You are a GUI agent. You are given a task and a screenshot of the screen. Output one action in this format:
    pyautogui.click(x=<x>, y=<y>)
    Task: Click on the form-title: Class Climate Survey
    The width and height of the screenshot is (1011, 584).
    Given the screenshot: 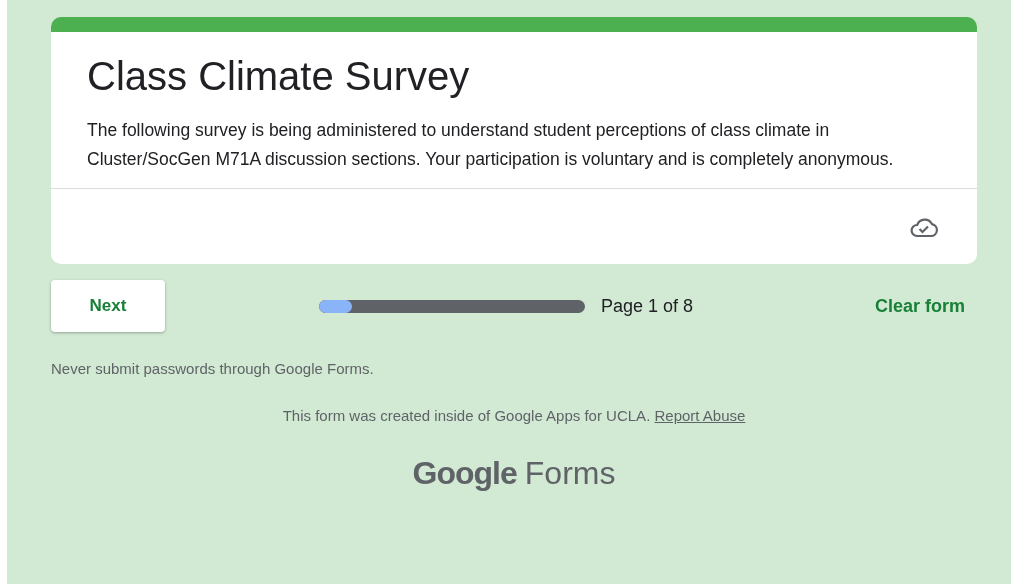 What is the action you would take?
    pyautogui.click(x=278, y=76)
    